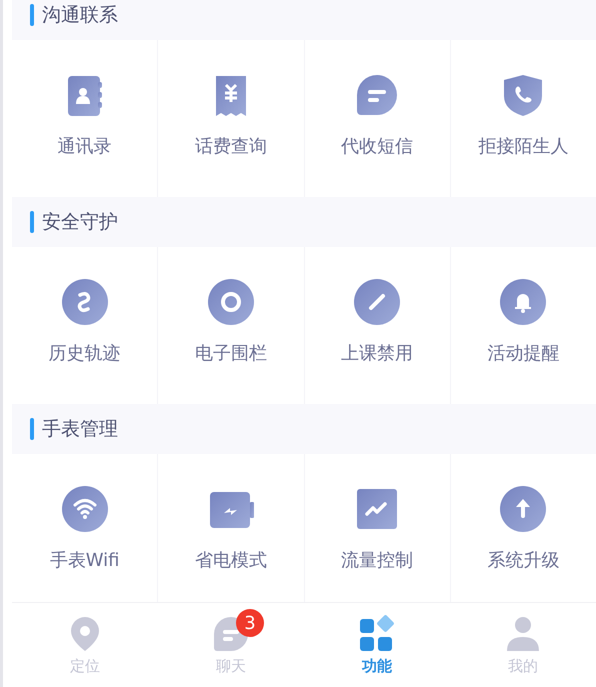 This screenshot has width=596, height=687. I want to click on section-title: 沟通联系, so click(80, 15).